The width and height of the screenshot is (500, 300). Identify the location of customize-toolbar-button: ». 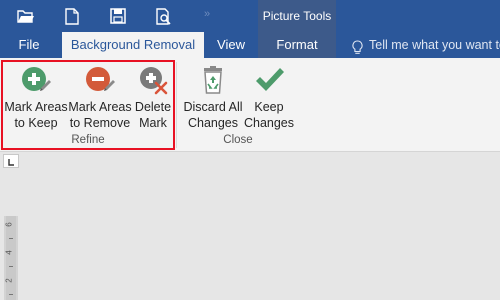
(207, 14).